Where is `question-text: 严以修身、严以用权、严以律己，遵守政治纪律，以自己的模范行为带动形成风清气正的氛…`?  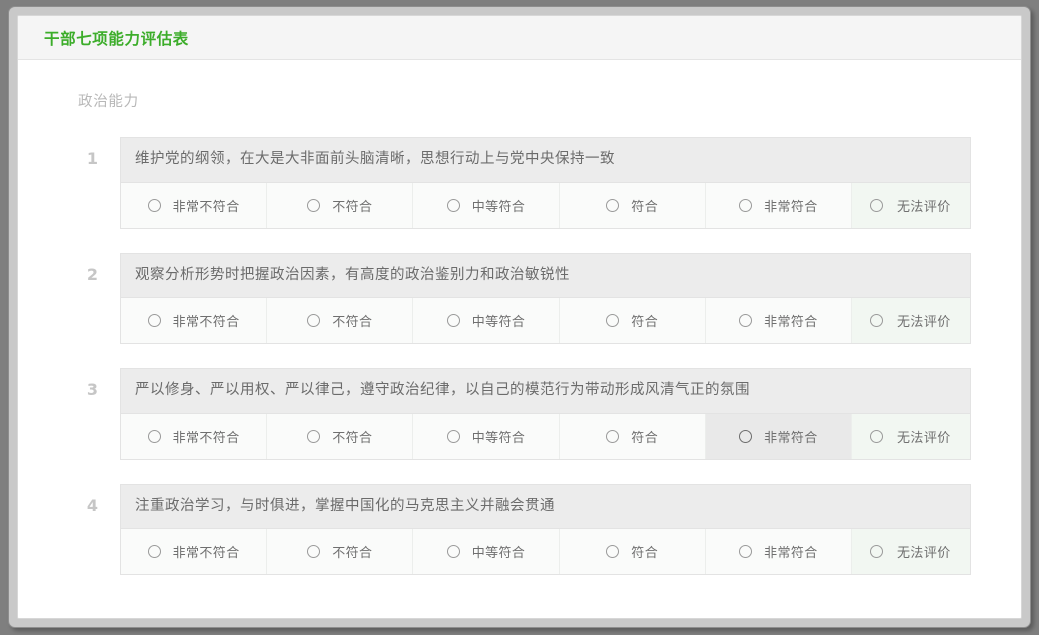 question-text: 严以修身、严以用权、严以律己，遵守政治纪律，以自己的模范行为带动形成风清气正的氛… is located at coordinates (545, 391).